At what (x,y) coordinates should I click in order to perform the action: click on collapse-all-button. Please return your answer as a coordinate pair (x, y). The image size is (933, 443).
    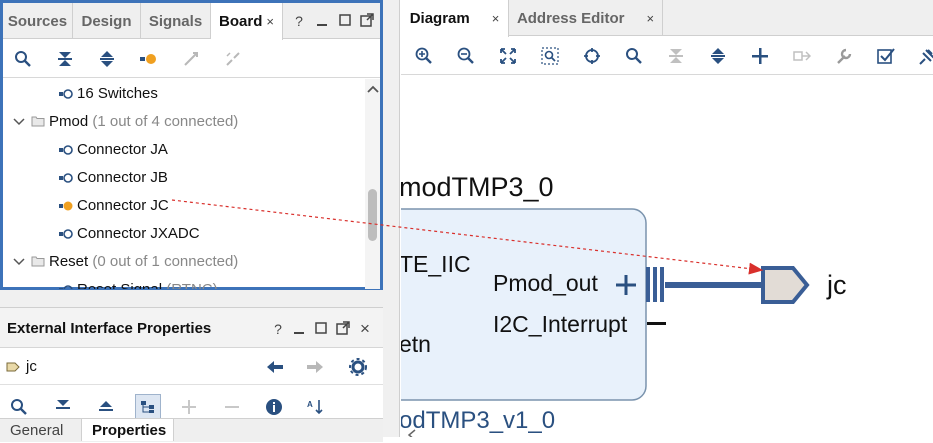
    Looking at the image, I should click on (65, 59).